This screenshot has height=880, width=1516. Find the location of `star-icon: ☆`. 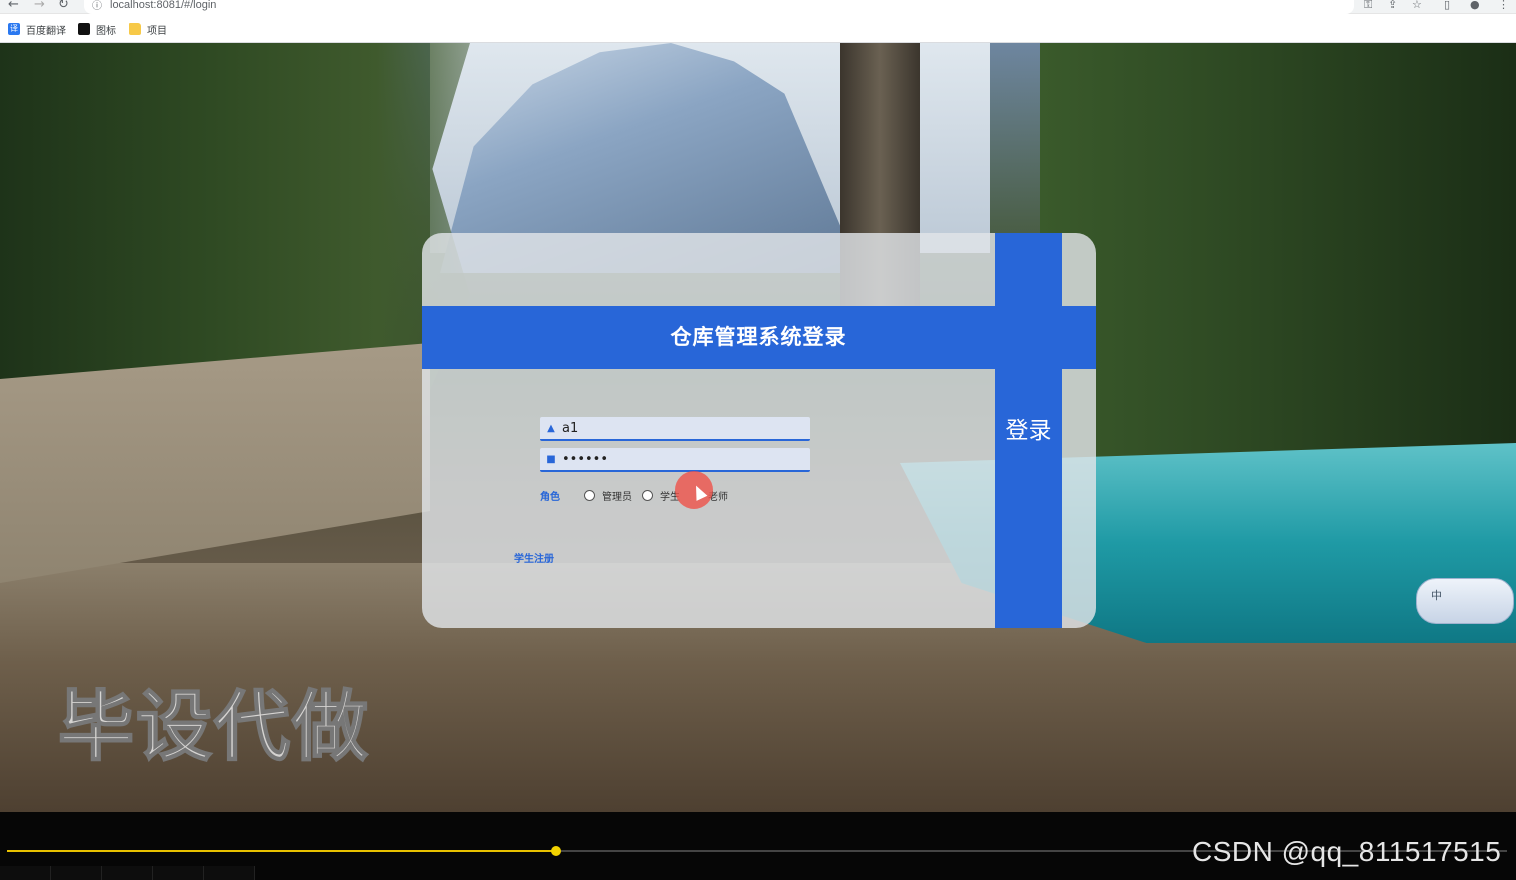

star-icon: ☆ is located at coordinates (1417, 6).